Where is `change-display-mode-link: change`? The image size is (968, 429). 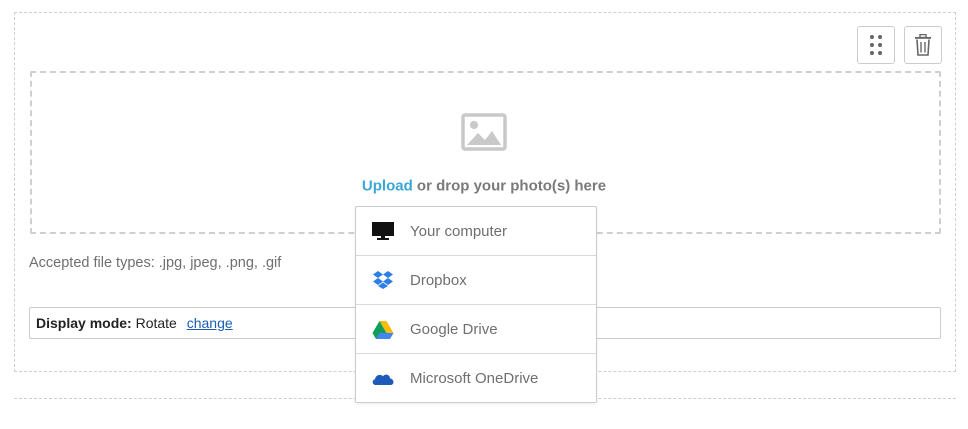
change-display-mode-link: change is located at coordinates (210, 323).